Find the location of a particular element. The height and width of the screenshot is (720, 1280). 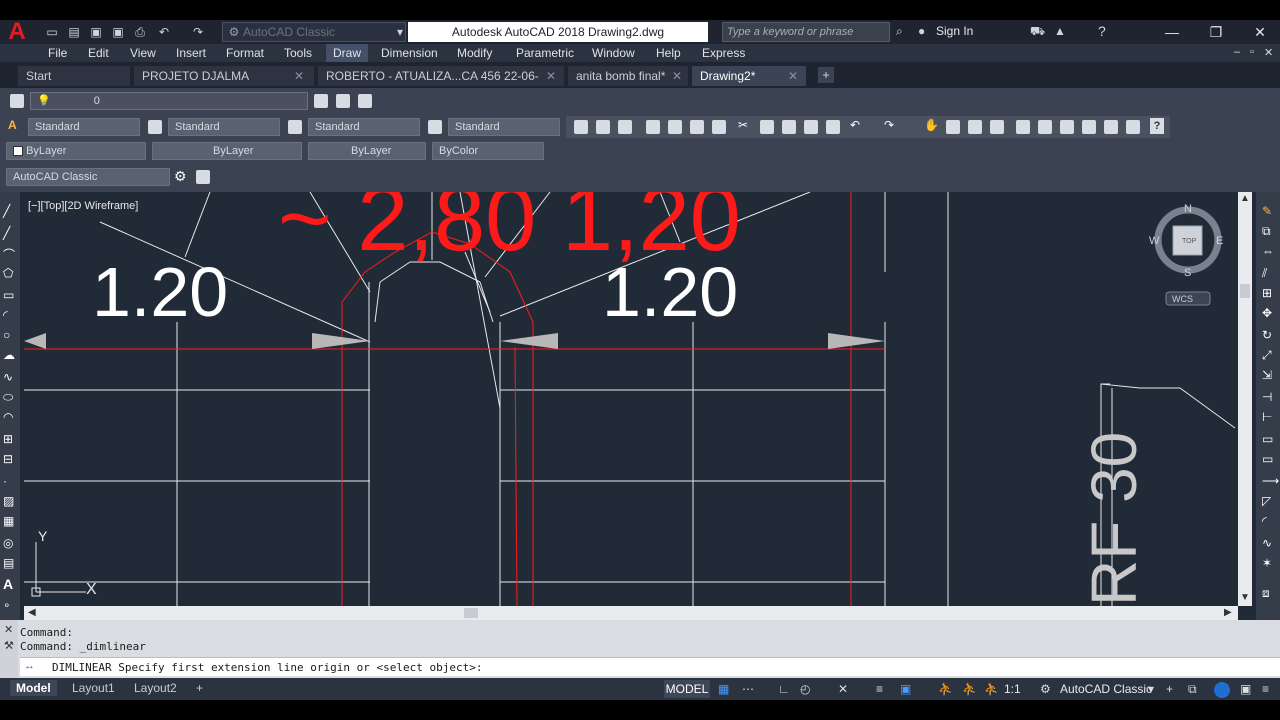

tab-model: Model is located at coordinates (33, 688).